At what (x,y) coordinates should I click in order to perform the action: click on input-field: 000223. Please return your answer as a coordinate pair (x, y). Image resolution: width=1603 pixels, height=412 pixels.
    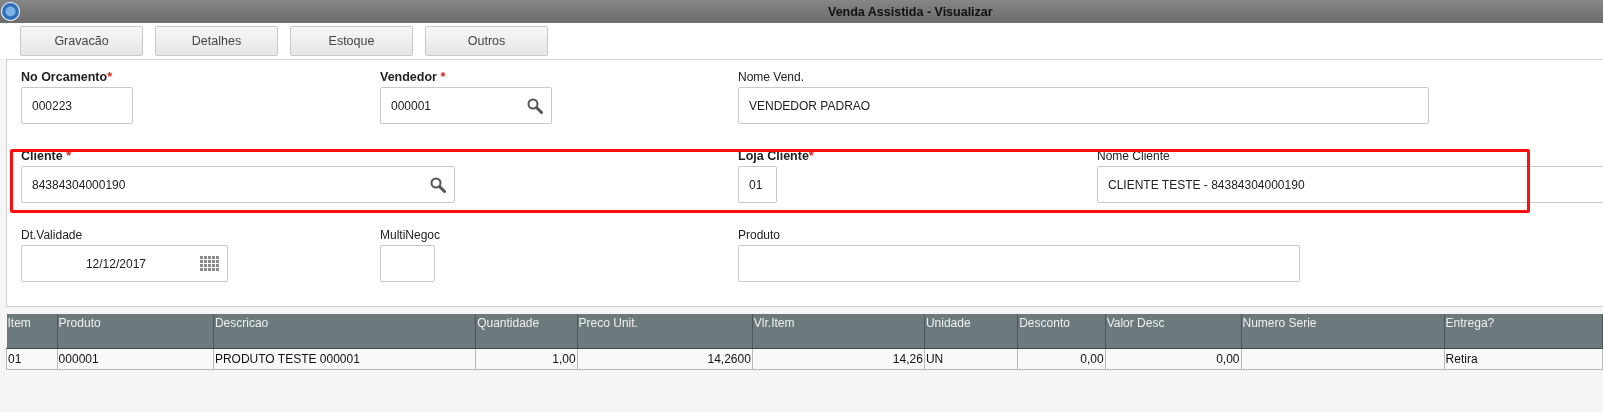
    Looking at the image, I should click on (77, 105).